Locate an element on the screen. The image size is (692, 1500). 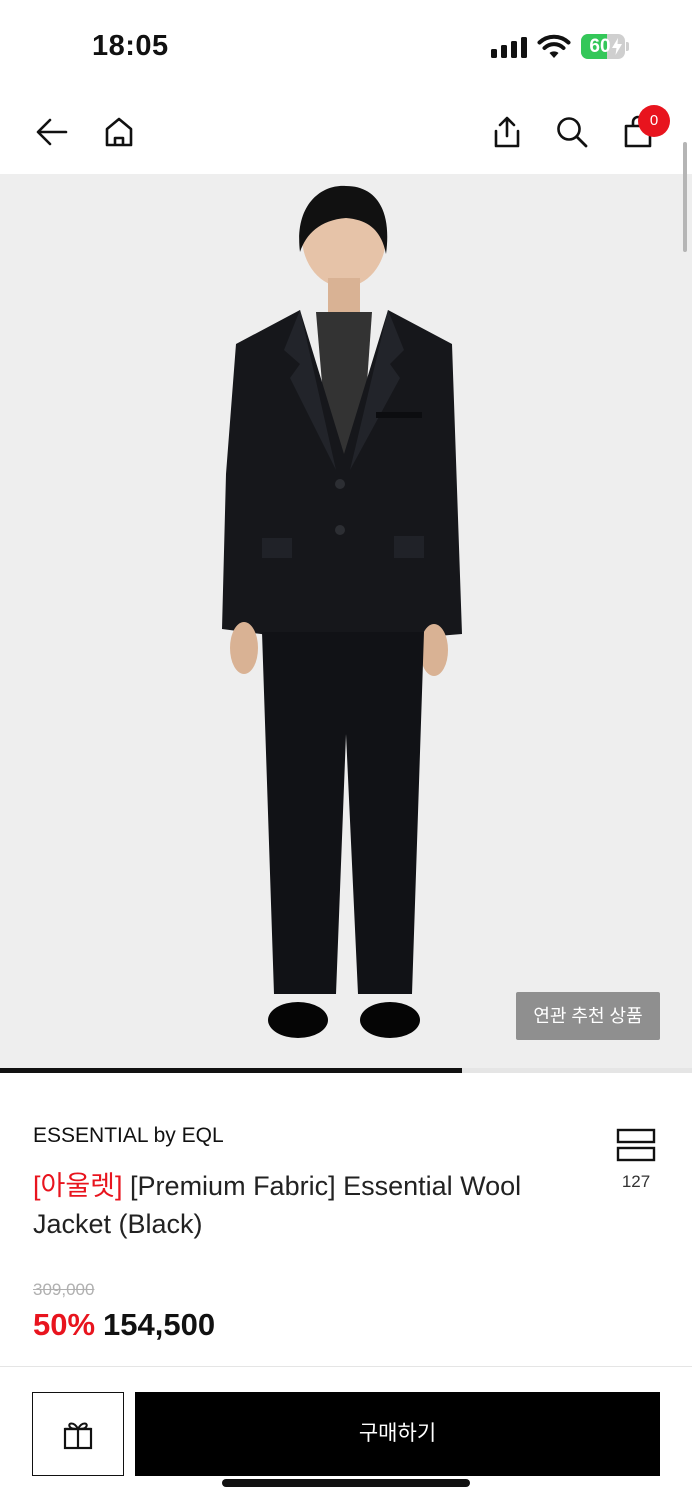
home-indicator is located at coordinates (346, 1483).